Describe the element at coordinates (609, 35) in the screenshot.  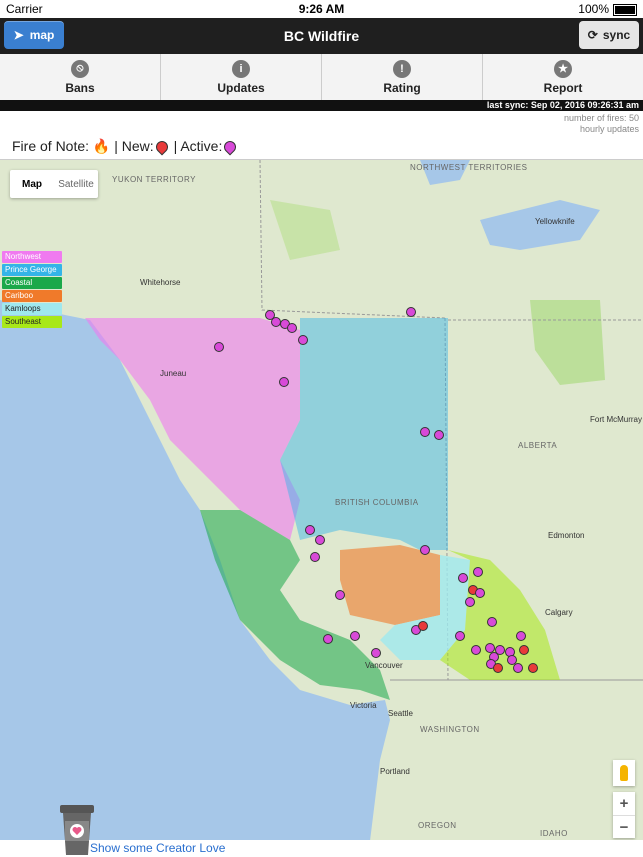
I see `sync-button: ⟳ sync` at that location.